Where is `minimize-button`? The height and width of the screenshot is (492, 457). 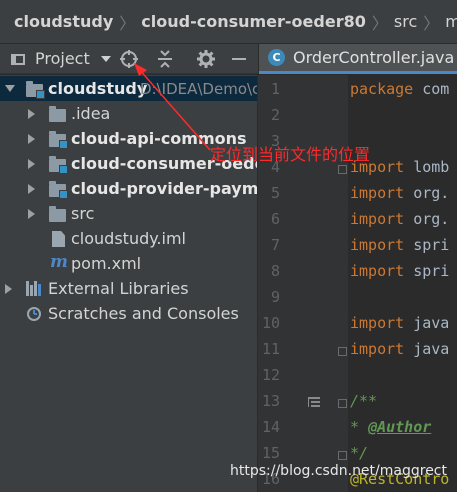
minimize-button is located at coordinates (239, 59).